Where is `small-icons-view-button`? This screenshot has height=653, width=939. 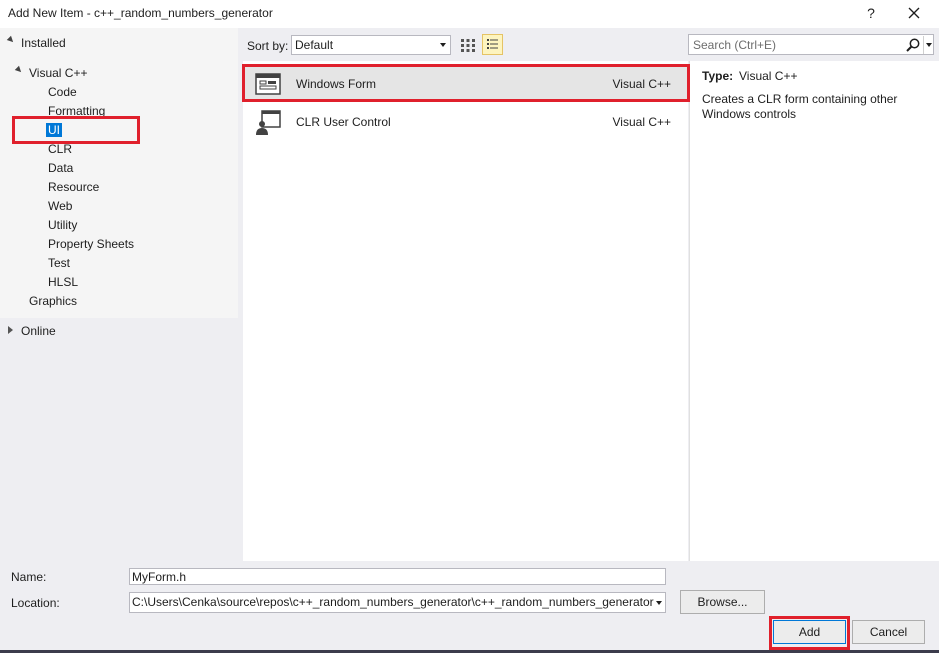
small-icons-view-button is located at coordinates (492, 44).